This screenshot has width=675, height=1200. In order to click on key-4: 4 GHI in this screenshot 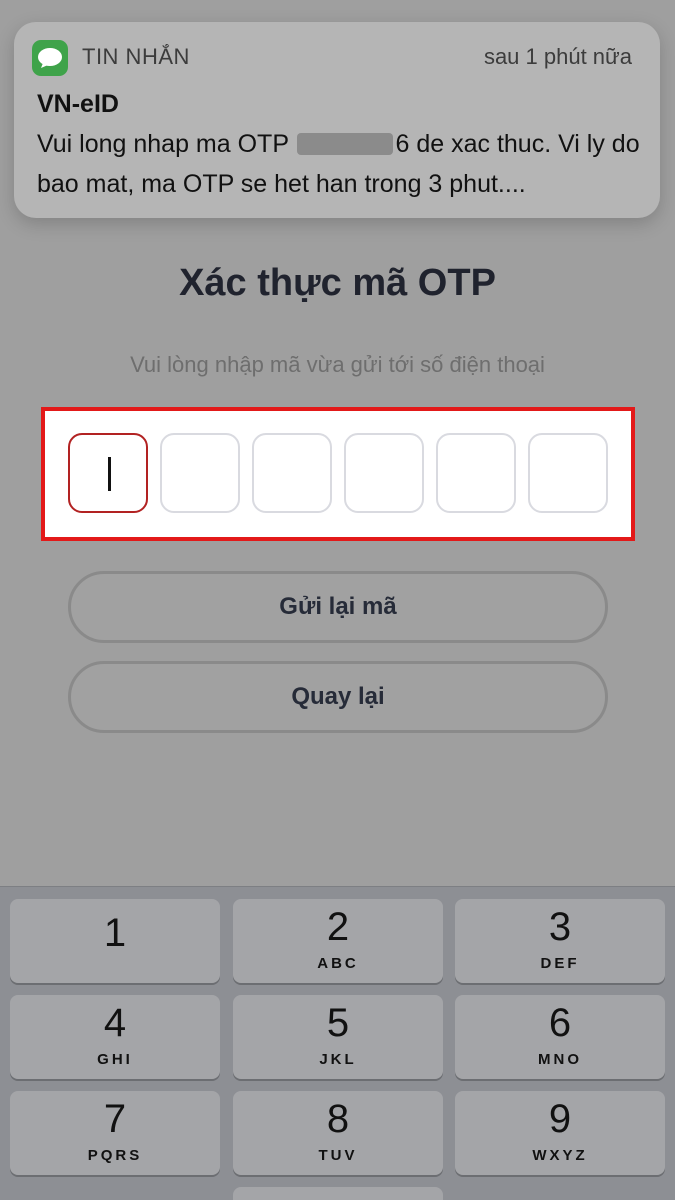, I will do `click(115, 1037)`.